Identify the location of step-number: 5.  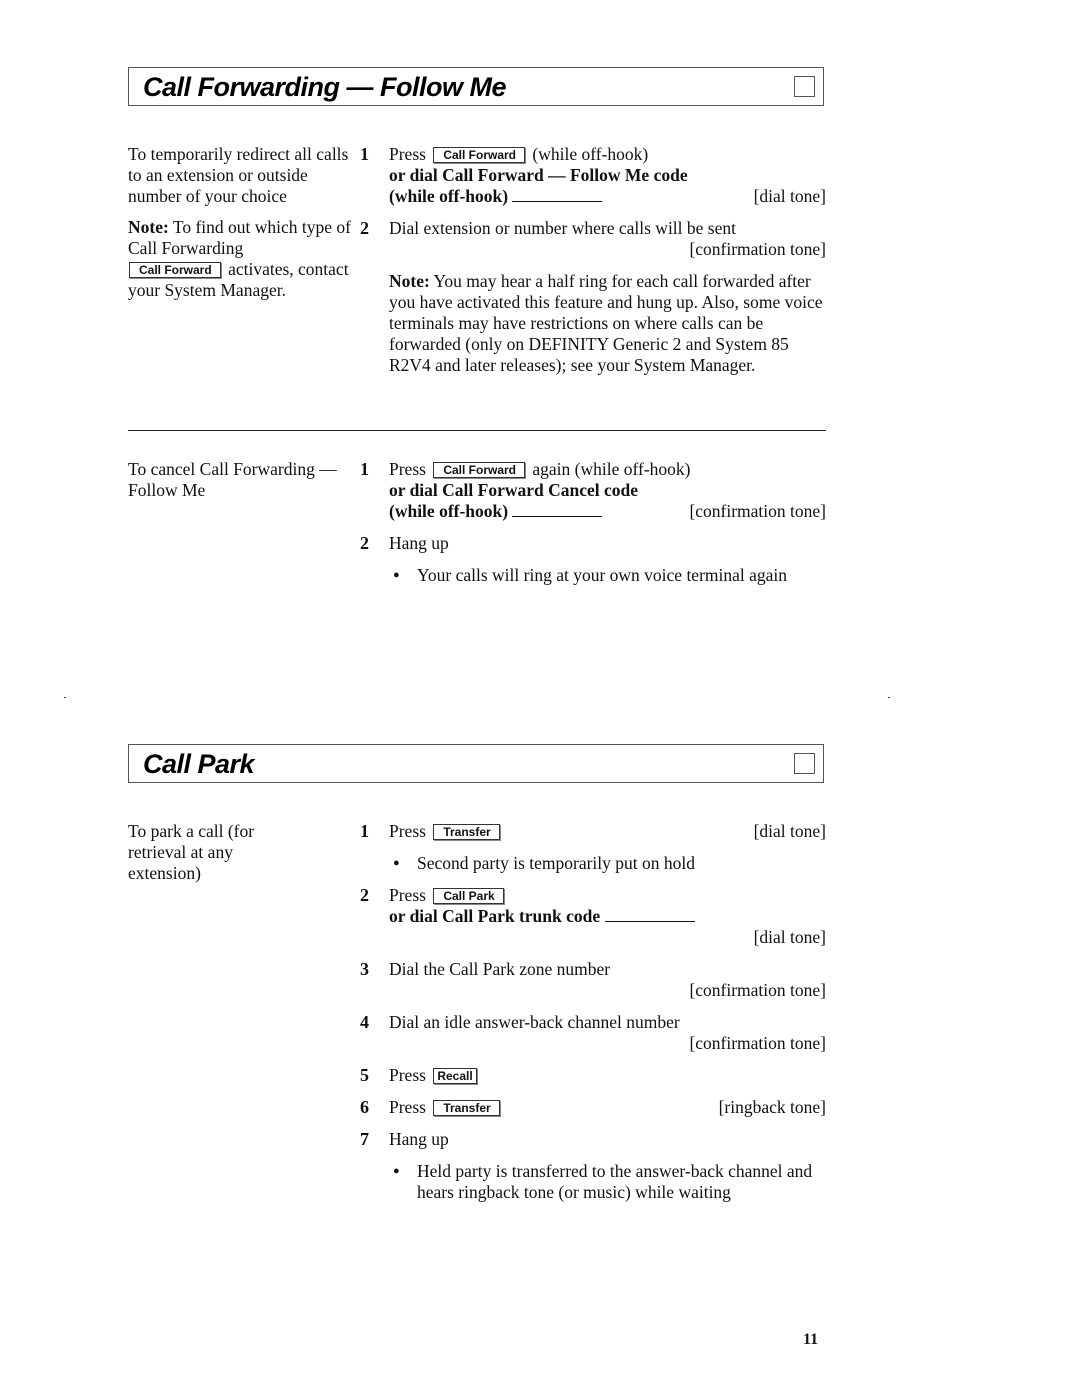
(364, 1075).